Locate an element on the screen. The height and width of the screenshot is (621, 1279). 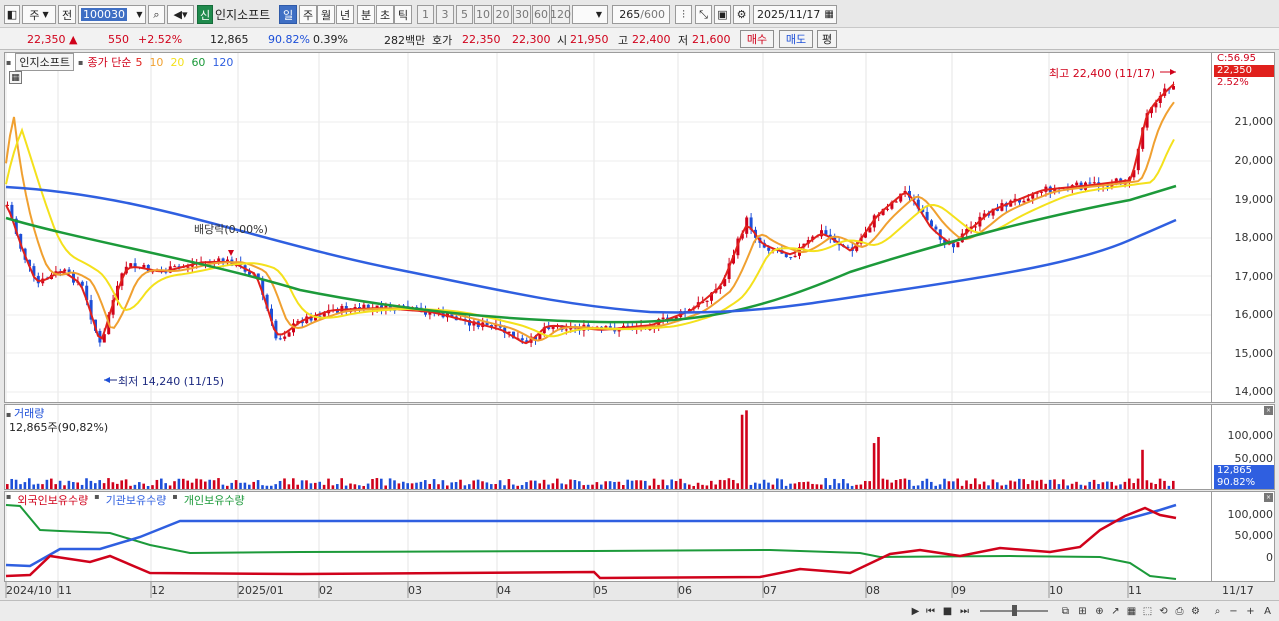
stop-icon: ■ is located at coordinates (947, 611).